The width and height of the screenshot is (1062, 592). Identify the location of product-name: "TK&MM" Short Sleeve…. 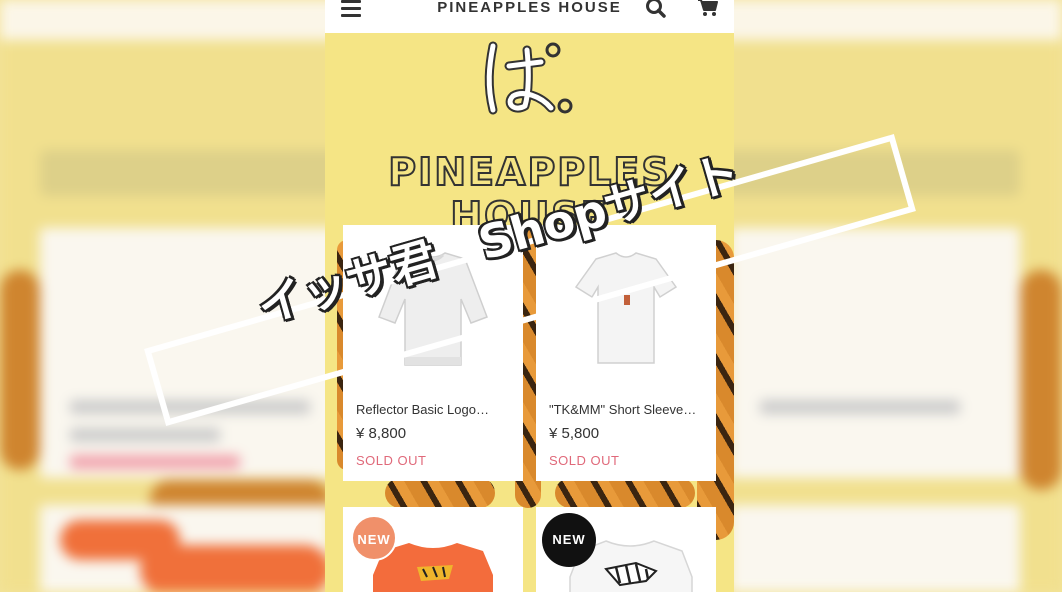
(622, 409).